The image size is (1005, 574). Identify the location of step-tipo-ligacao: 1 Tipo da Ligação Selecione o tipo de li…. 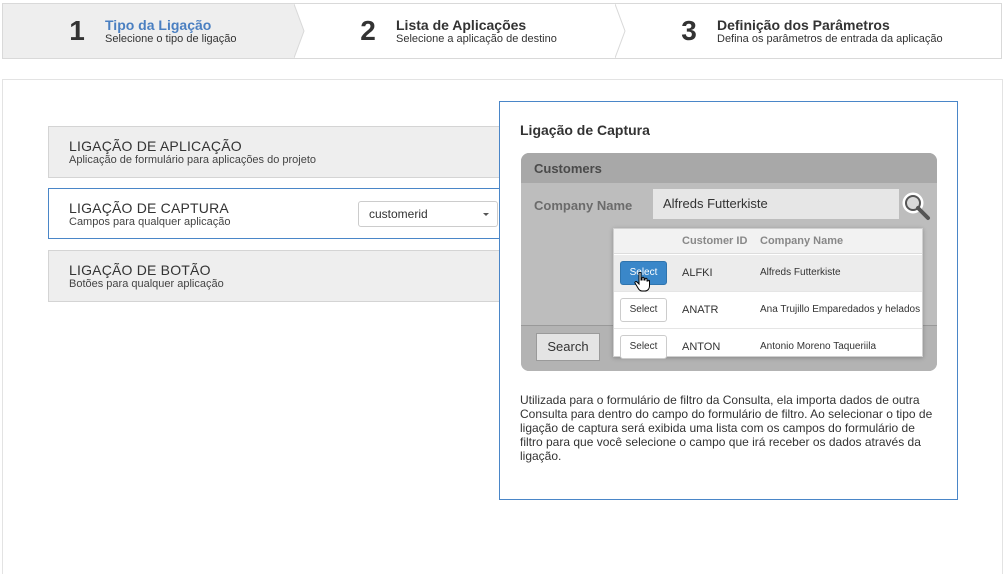
(148, 31).